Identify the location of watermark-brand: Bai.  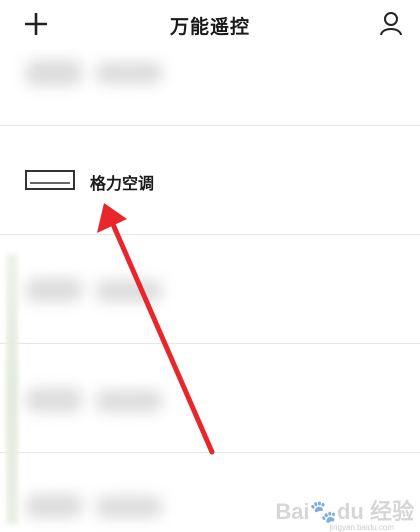
(292, 511).